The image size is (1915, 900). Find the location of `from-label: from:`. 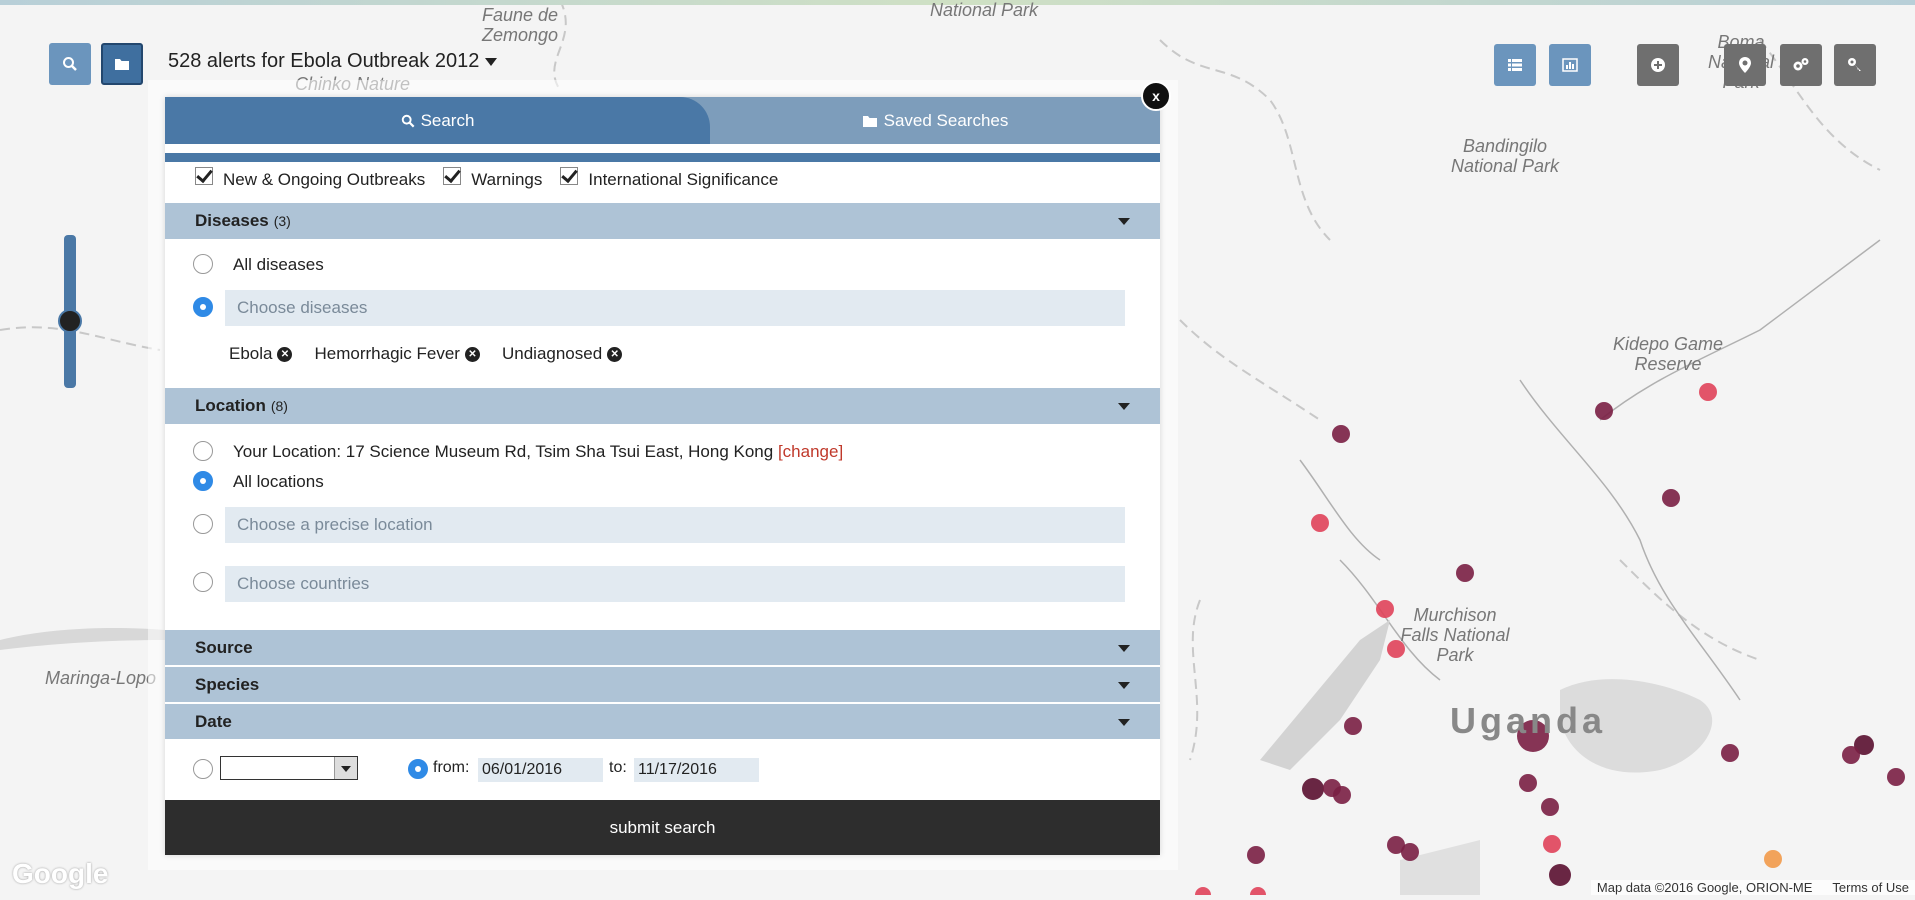

from-label: from: is located at coordinates (451, 767).